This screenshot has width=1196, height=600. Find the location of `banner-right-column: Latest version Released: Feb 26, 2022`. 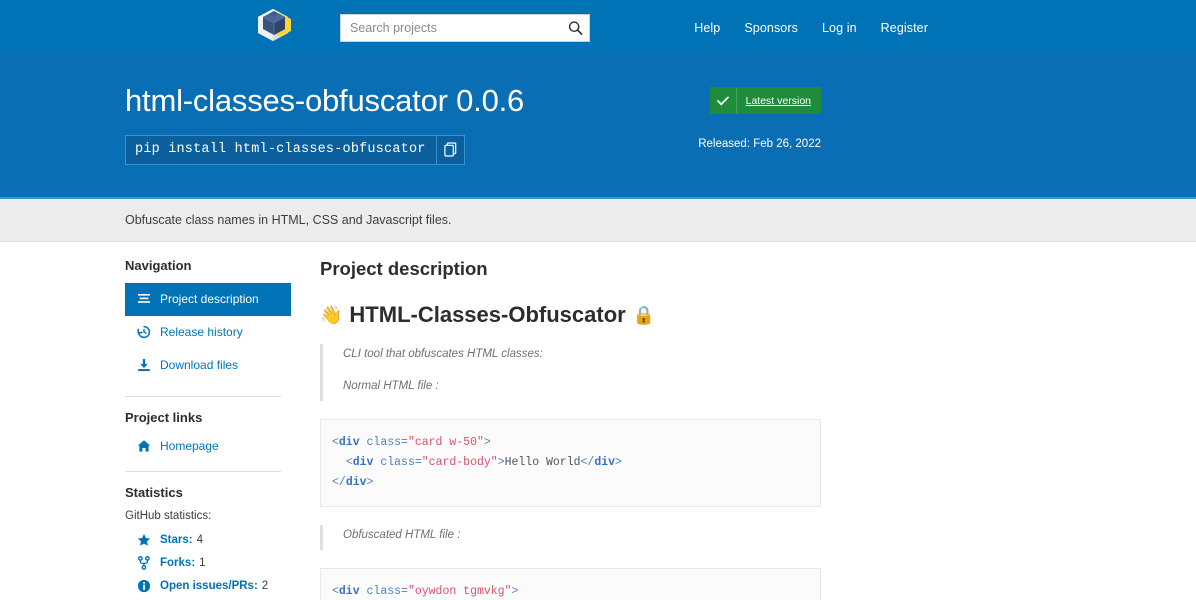

banner-right-column: Latest version Released: Feb 26, 2022 is located at coordinates (759, 116).